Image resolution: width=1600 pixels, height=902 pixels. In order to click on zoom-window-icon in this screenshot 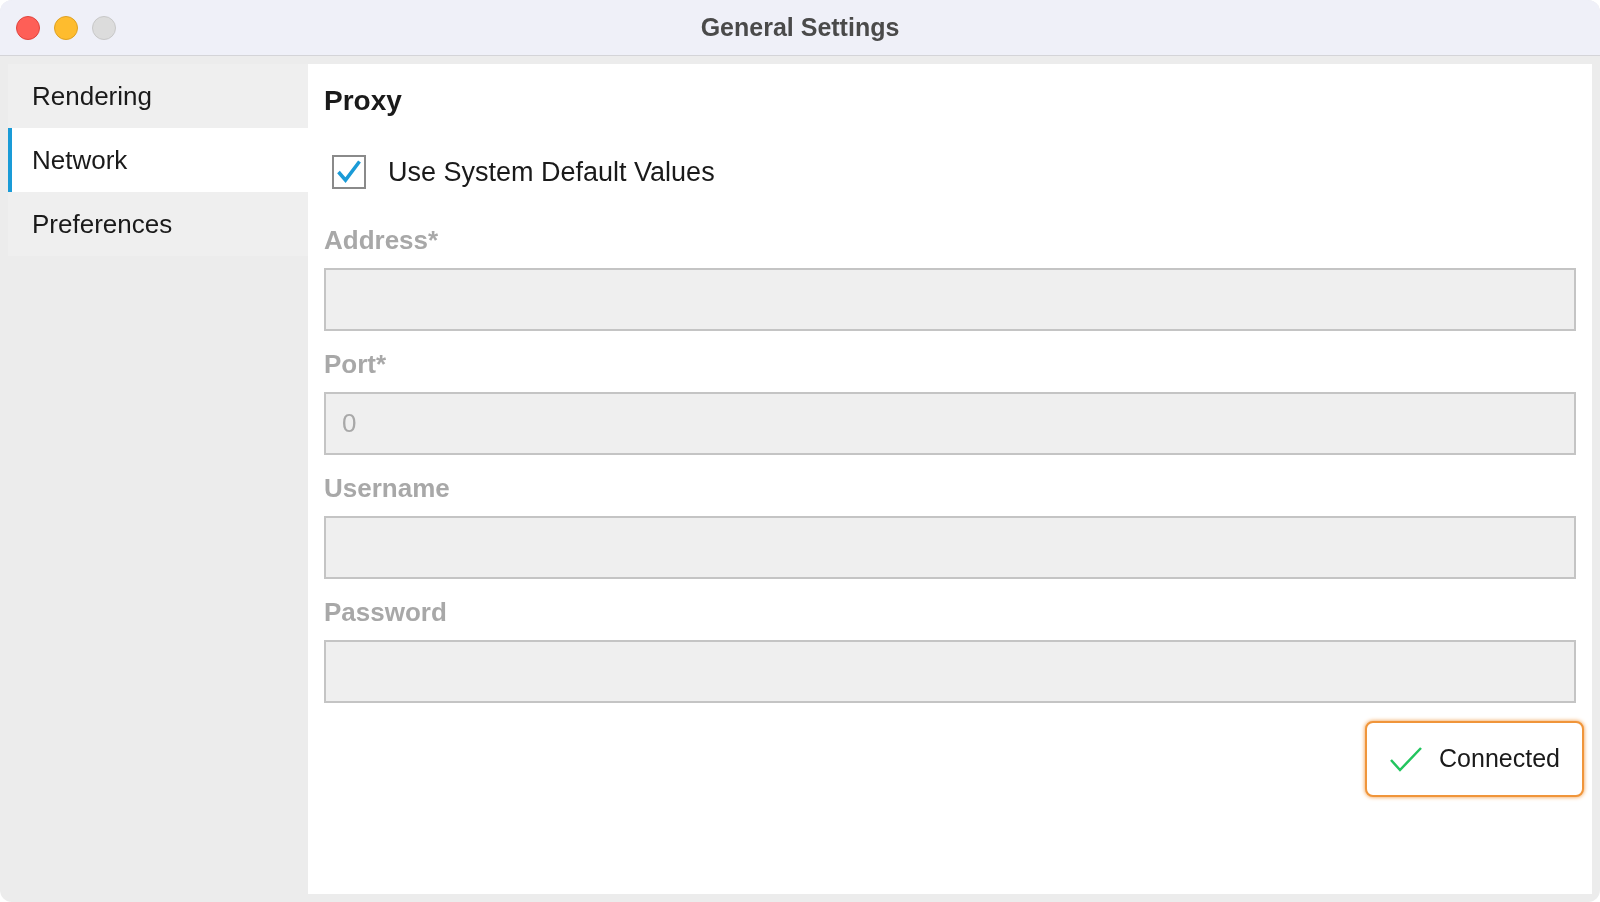, I will do `click(104, 27)`.